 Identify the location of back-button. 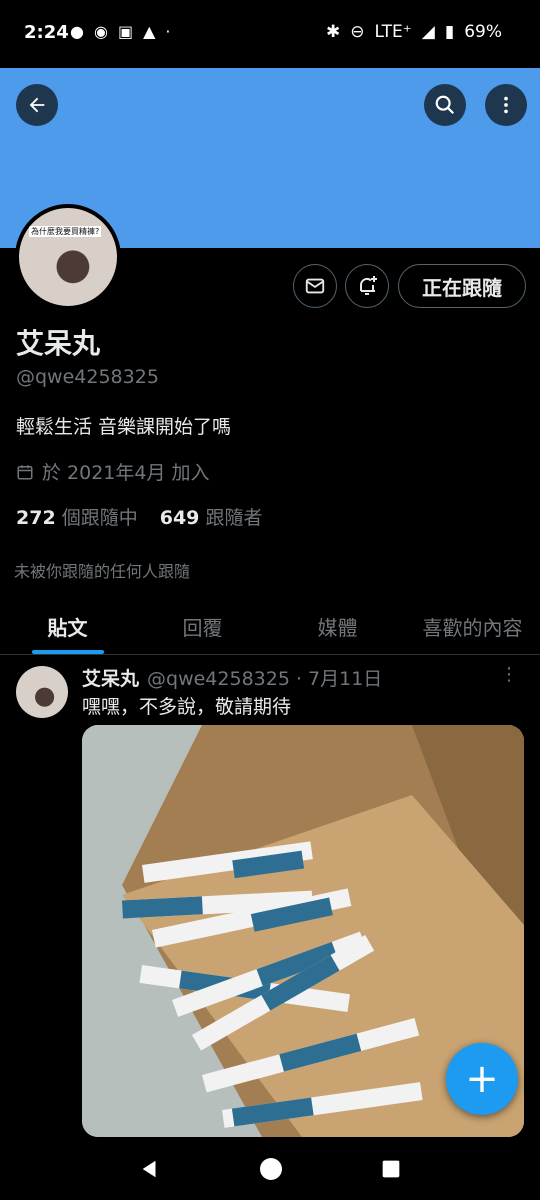
(37, 105).